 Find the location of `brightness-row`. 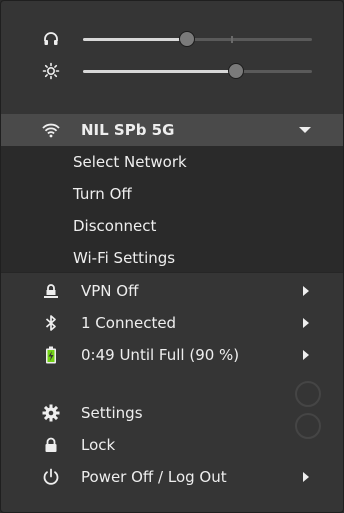

brightness-row is located at coordinates (172, 71).